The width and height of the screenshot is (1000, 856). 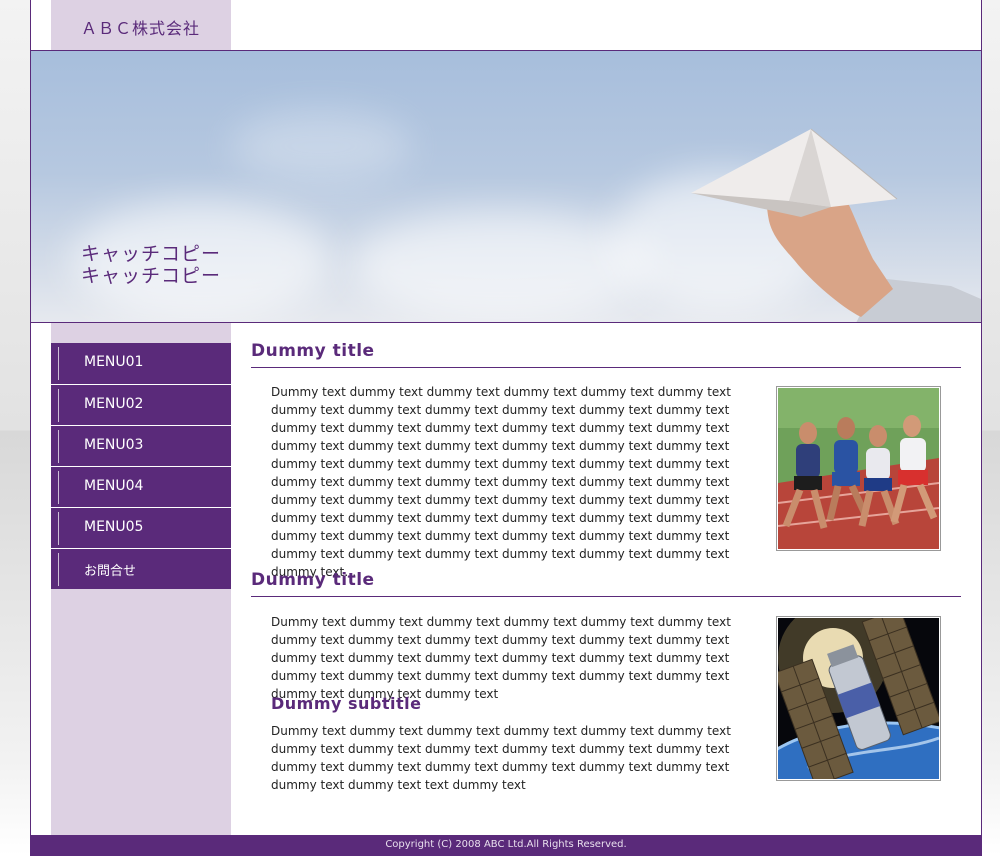 What do you see at coordinates (114, 527) in the screenshot?
I see `menu-label: MENU05` at bounding box center [114, 527].